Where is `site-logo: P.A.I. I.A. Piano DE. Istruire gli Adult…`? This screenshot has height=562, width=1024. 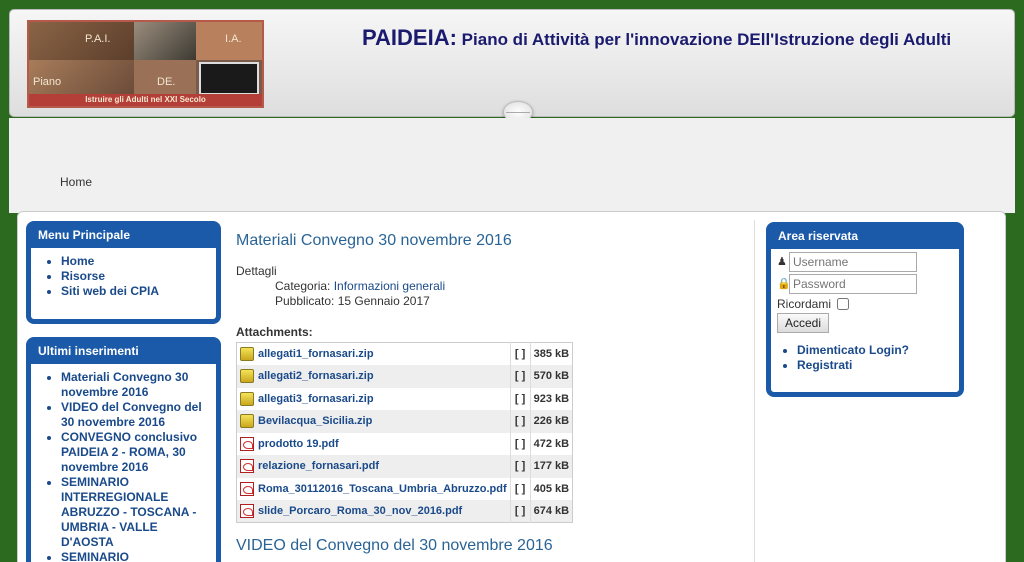 site-logo: P.A.I. I.A. Piano DE. Istruire gli Adult… is located at coordinates (145, 64).